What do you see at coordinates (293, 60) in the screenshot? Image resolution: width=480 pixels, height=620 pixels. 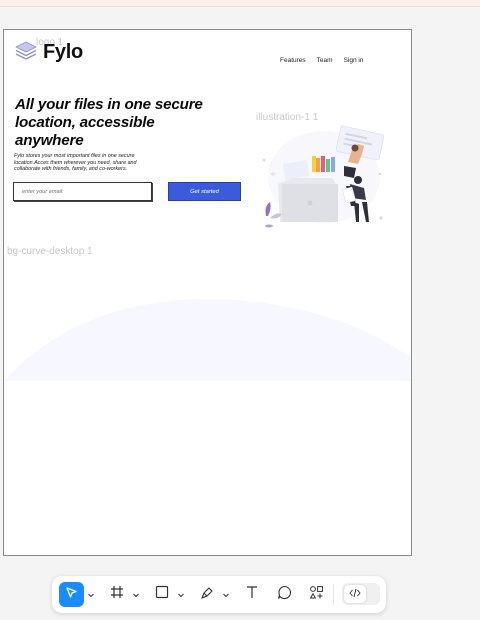 I see `nav-features: Features` at bounding box center [293, 60].